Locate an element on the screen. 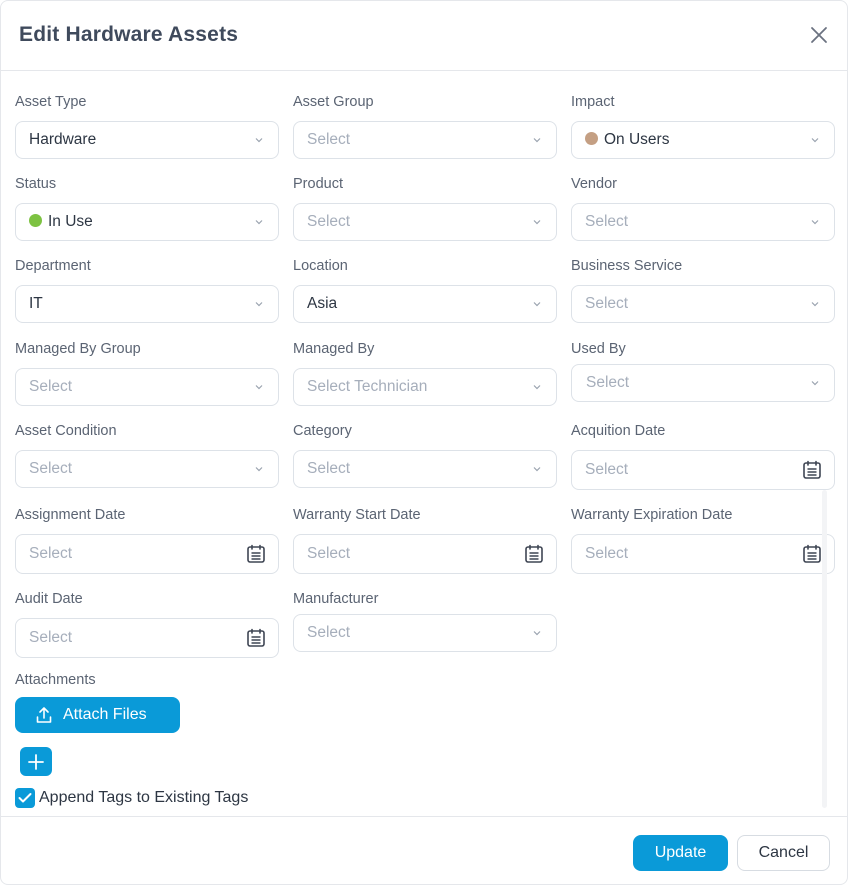 The width and height of the screenshot is (848, 885). asset-condition-field: Asset Condition Select is located at coordinates (147, 454).